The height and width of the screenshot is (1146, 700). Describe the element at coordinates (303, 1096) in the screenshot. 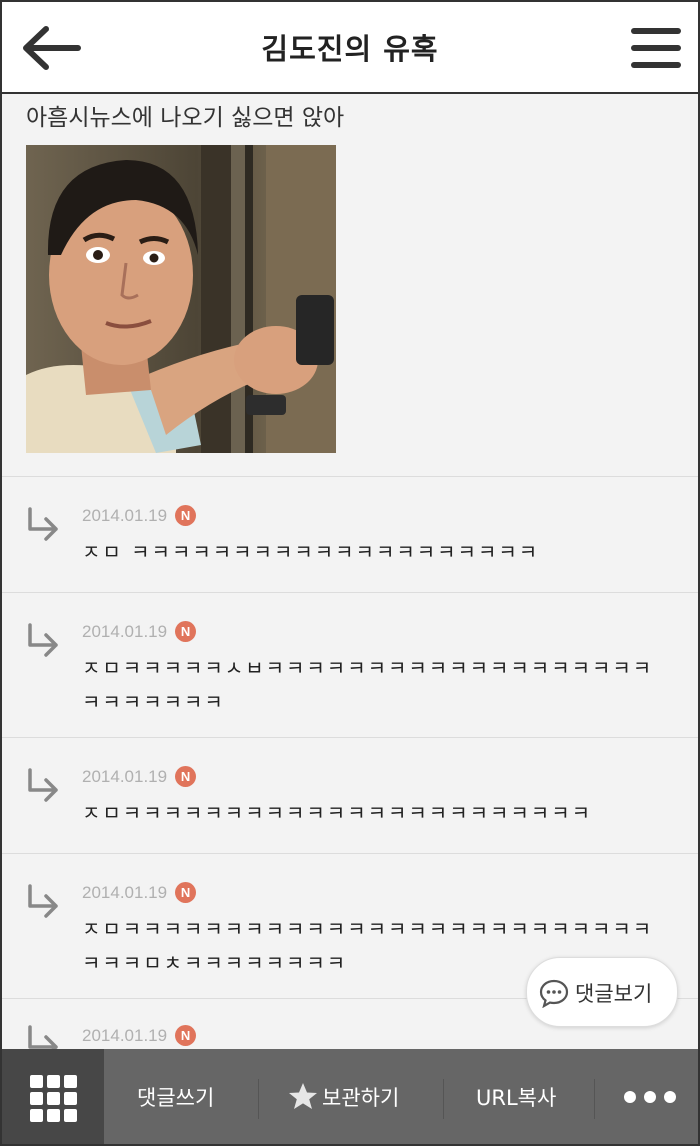

I see `star-icon` at that location.